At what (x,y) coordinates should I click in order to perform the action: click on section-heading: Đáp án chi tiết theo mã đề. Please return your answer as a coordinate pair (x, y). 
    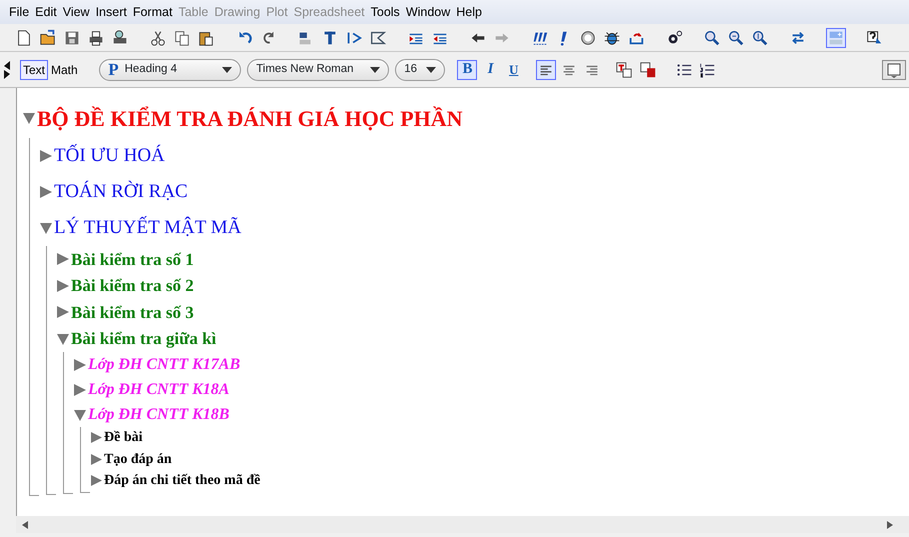
    Looking at the image, I should click on (182, 481).